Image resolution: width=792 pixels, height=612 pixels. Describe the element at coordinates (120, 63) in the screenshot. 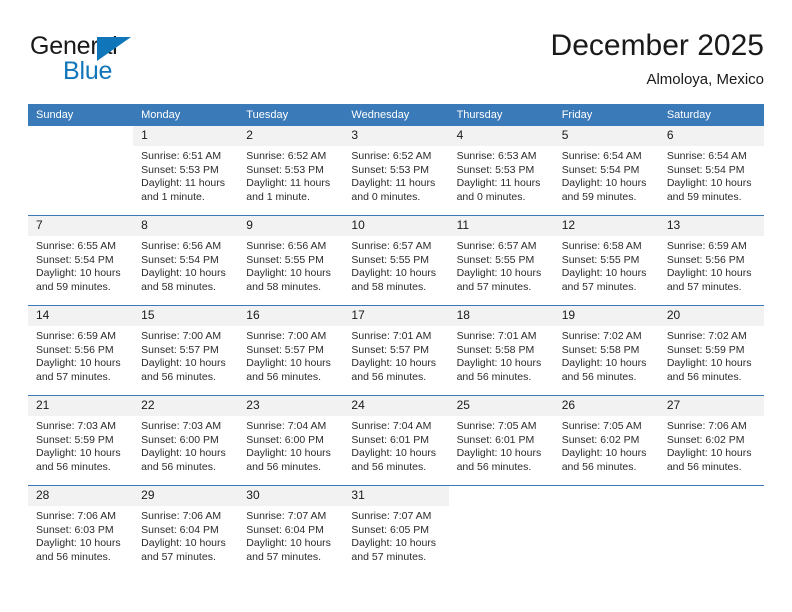

I see `brand-logo: General Blue` at that location.